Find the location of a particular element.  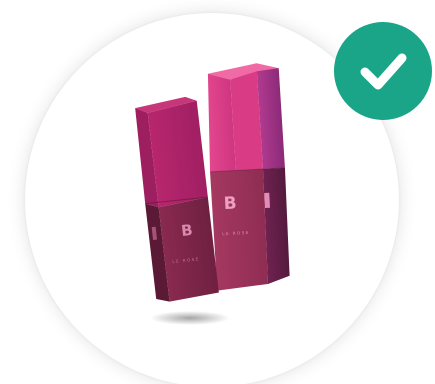

brand-logo-right-side is located at coordinates (267, 200).